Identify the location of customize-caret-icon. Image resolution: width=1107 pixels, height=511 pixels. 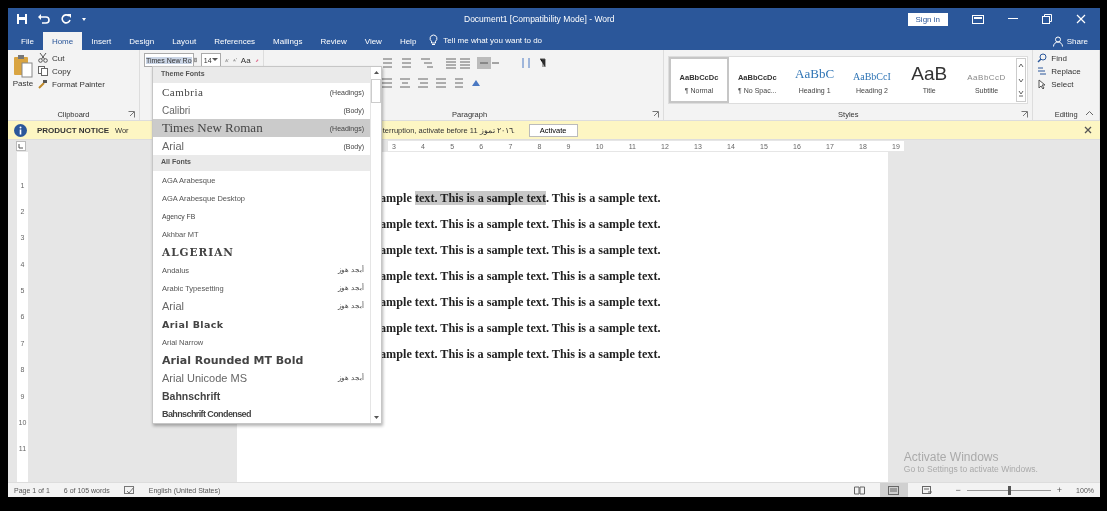
(84, 19).